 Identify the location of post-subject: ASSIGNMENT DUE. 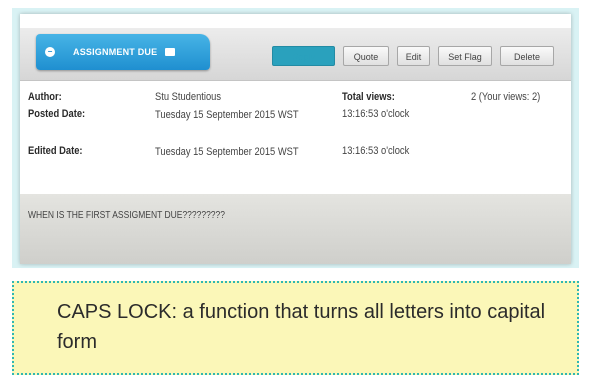
(115, 52).